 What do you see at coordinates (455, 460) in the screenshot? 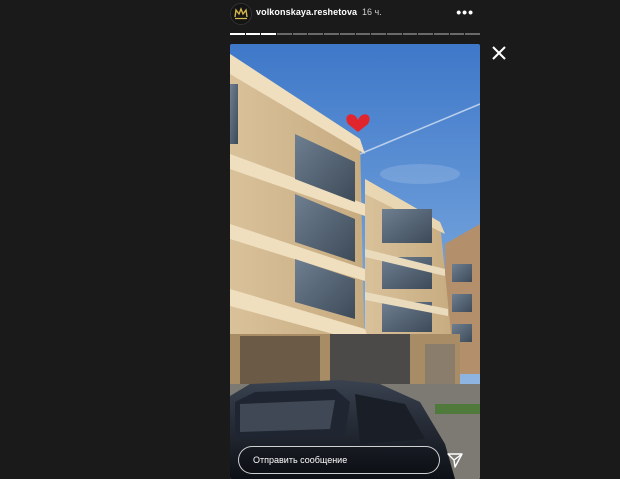
I see `send-icon` at bounding box center [455, 460].